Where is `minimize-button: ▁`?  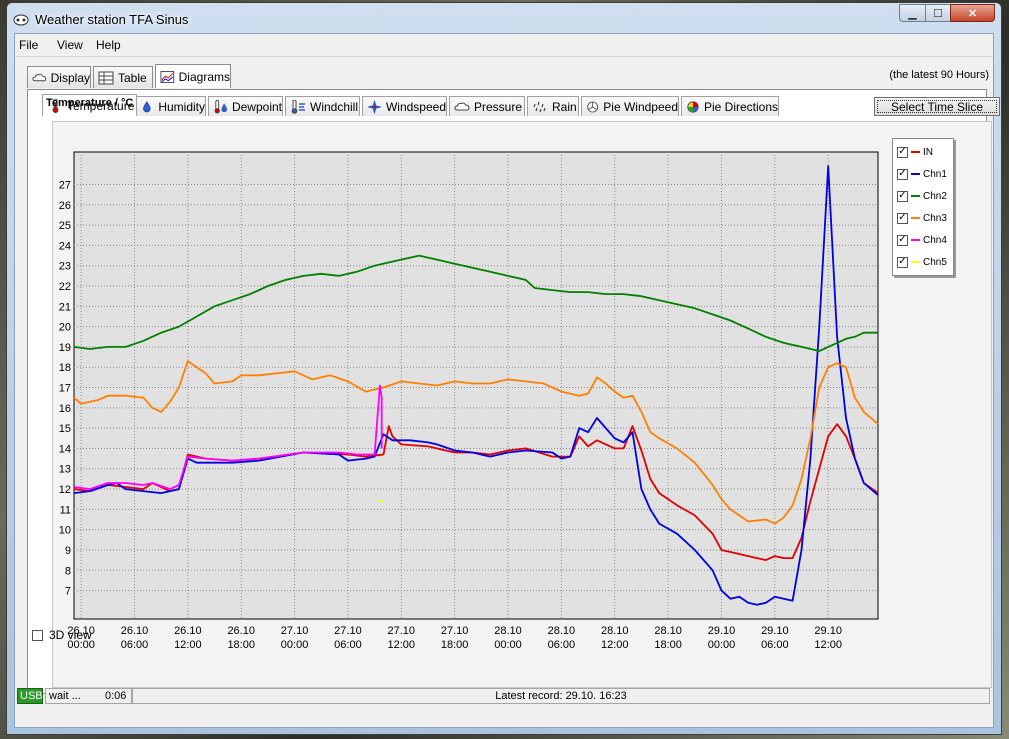
minimize-button: ▁ is located at coordinates (912, 13).